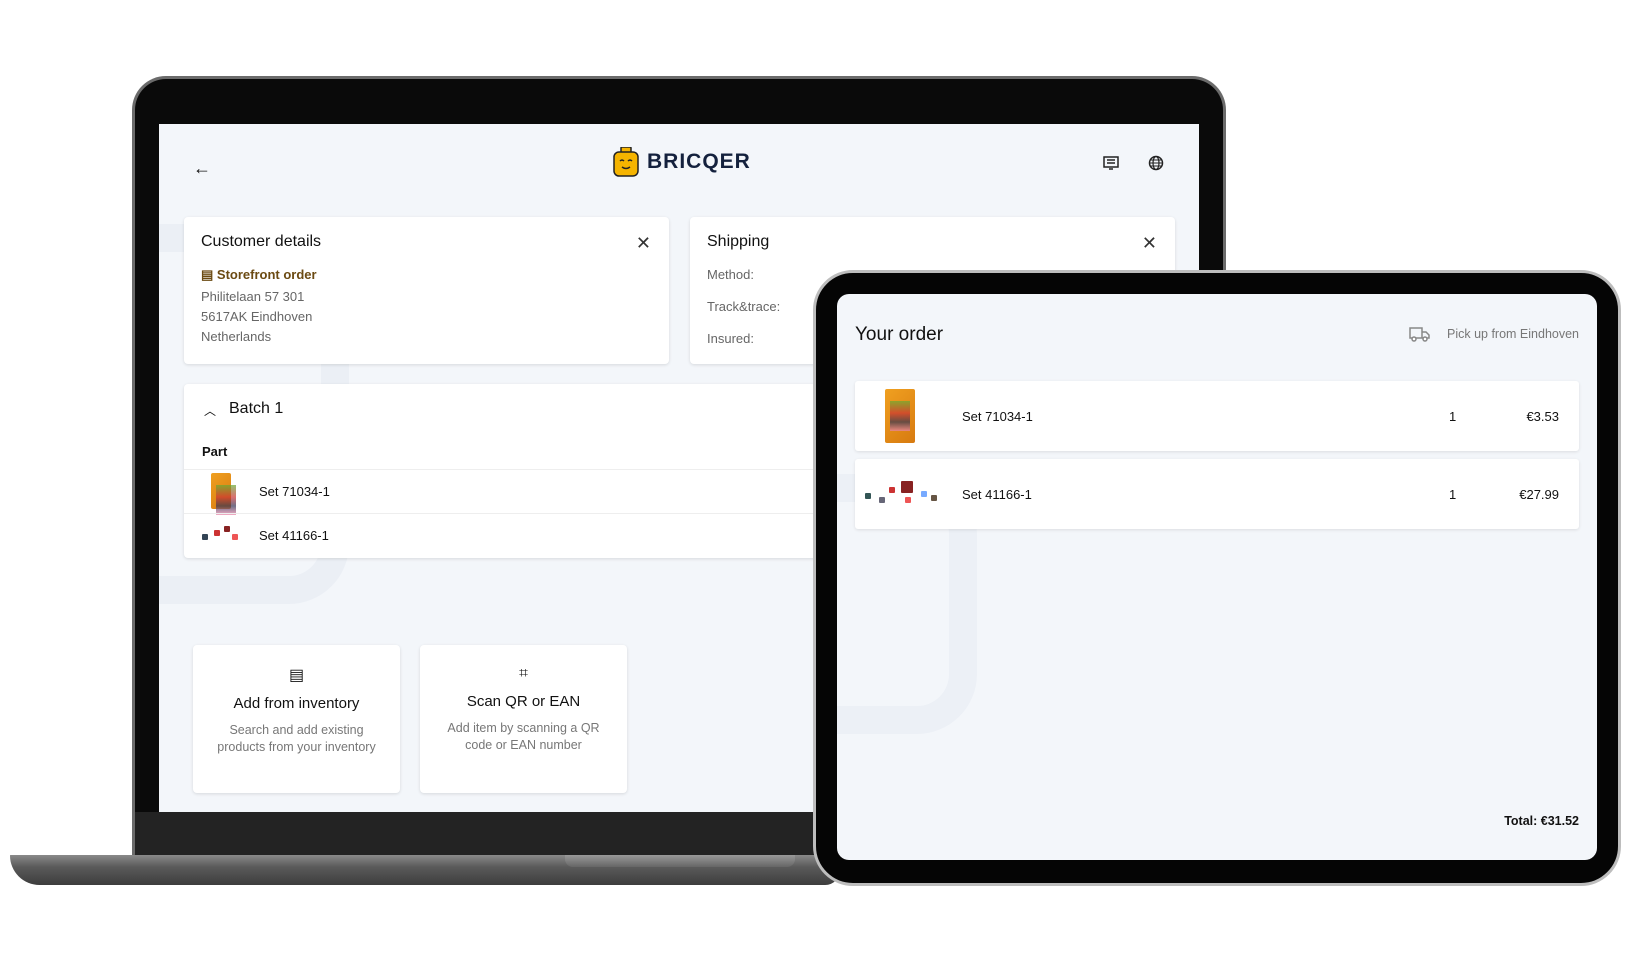  I want to click on order-item: Set 41166-1 1 €27.99, so click(1217, 494).